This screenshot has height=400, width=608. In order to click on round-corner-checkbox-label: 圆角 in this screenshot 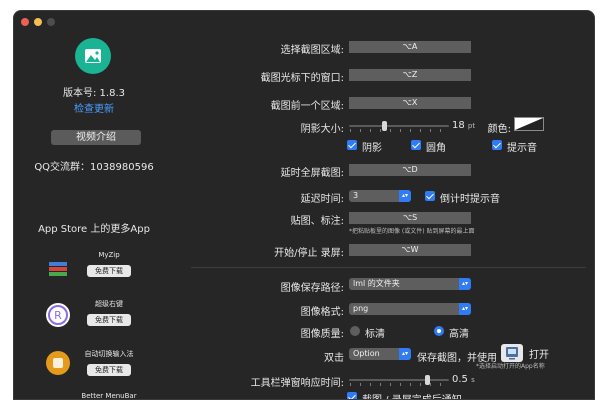, I will do `click(436, 148)`.